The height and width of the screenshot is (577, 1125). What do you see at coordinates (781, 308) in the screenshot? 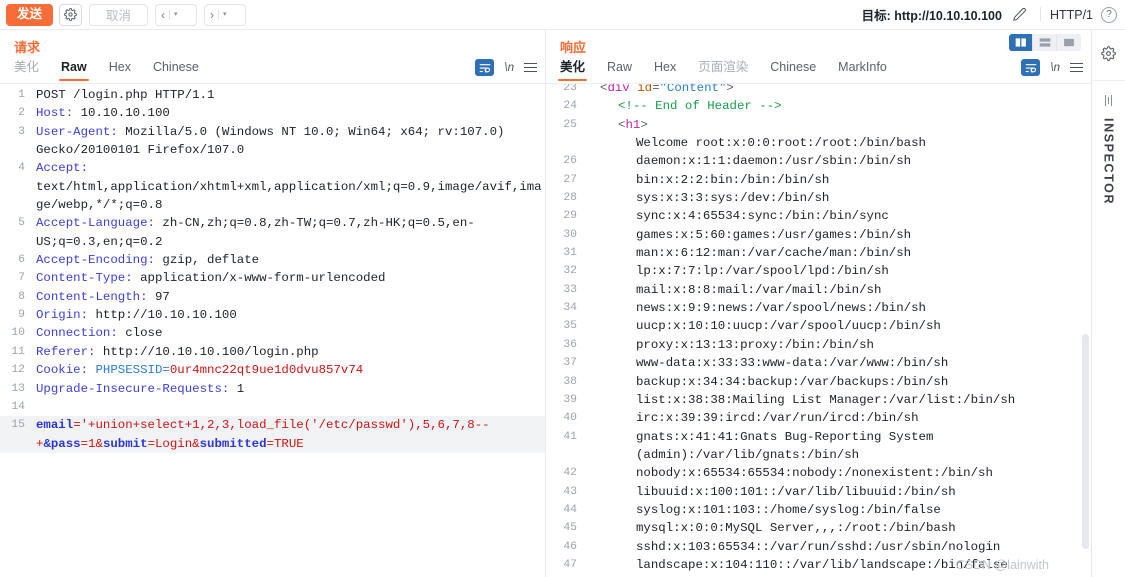
I see `line-content: news:x:9:9:news:/var/spool/news:/bin/sh` at bounding box center [781, 308].